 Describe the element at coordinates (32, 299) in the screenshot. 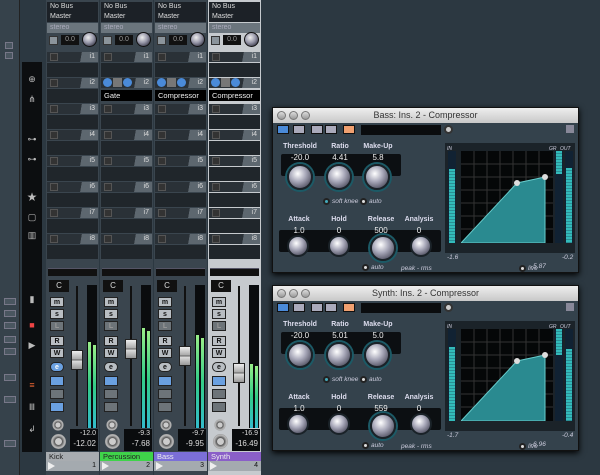

I see `fader-icon: ▮` at that location.